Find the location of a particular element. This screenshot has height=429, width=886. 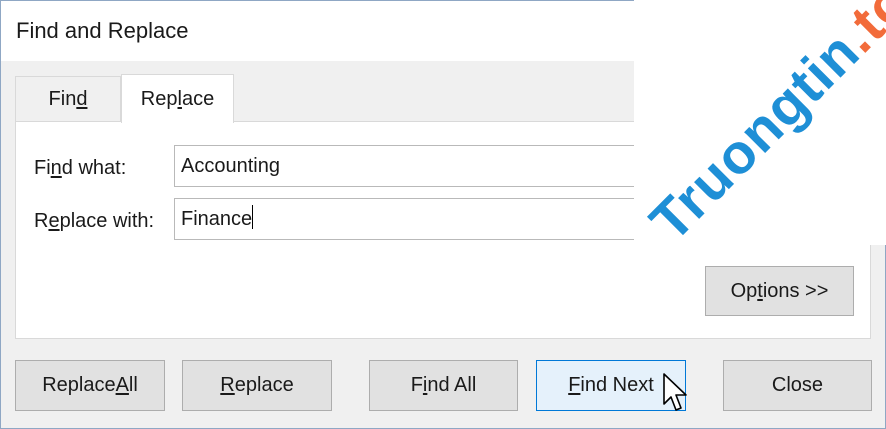

options-button: Op t ions >> is located at coordinates (779, 291).